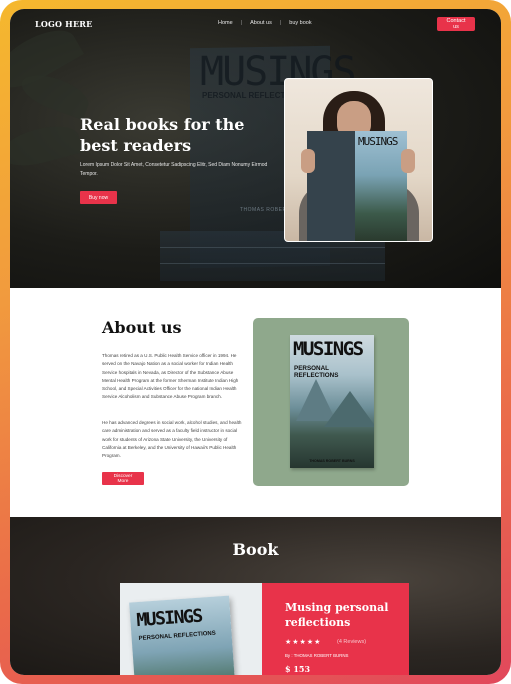  What do you see at coordinates (298, 669) in the screenshot?
I see `book-price: $ 153` at bounding box center [298, 669].